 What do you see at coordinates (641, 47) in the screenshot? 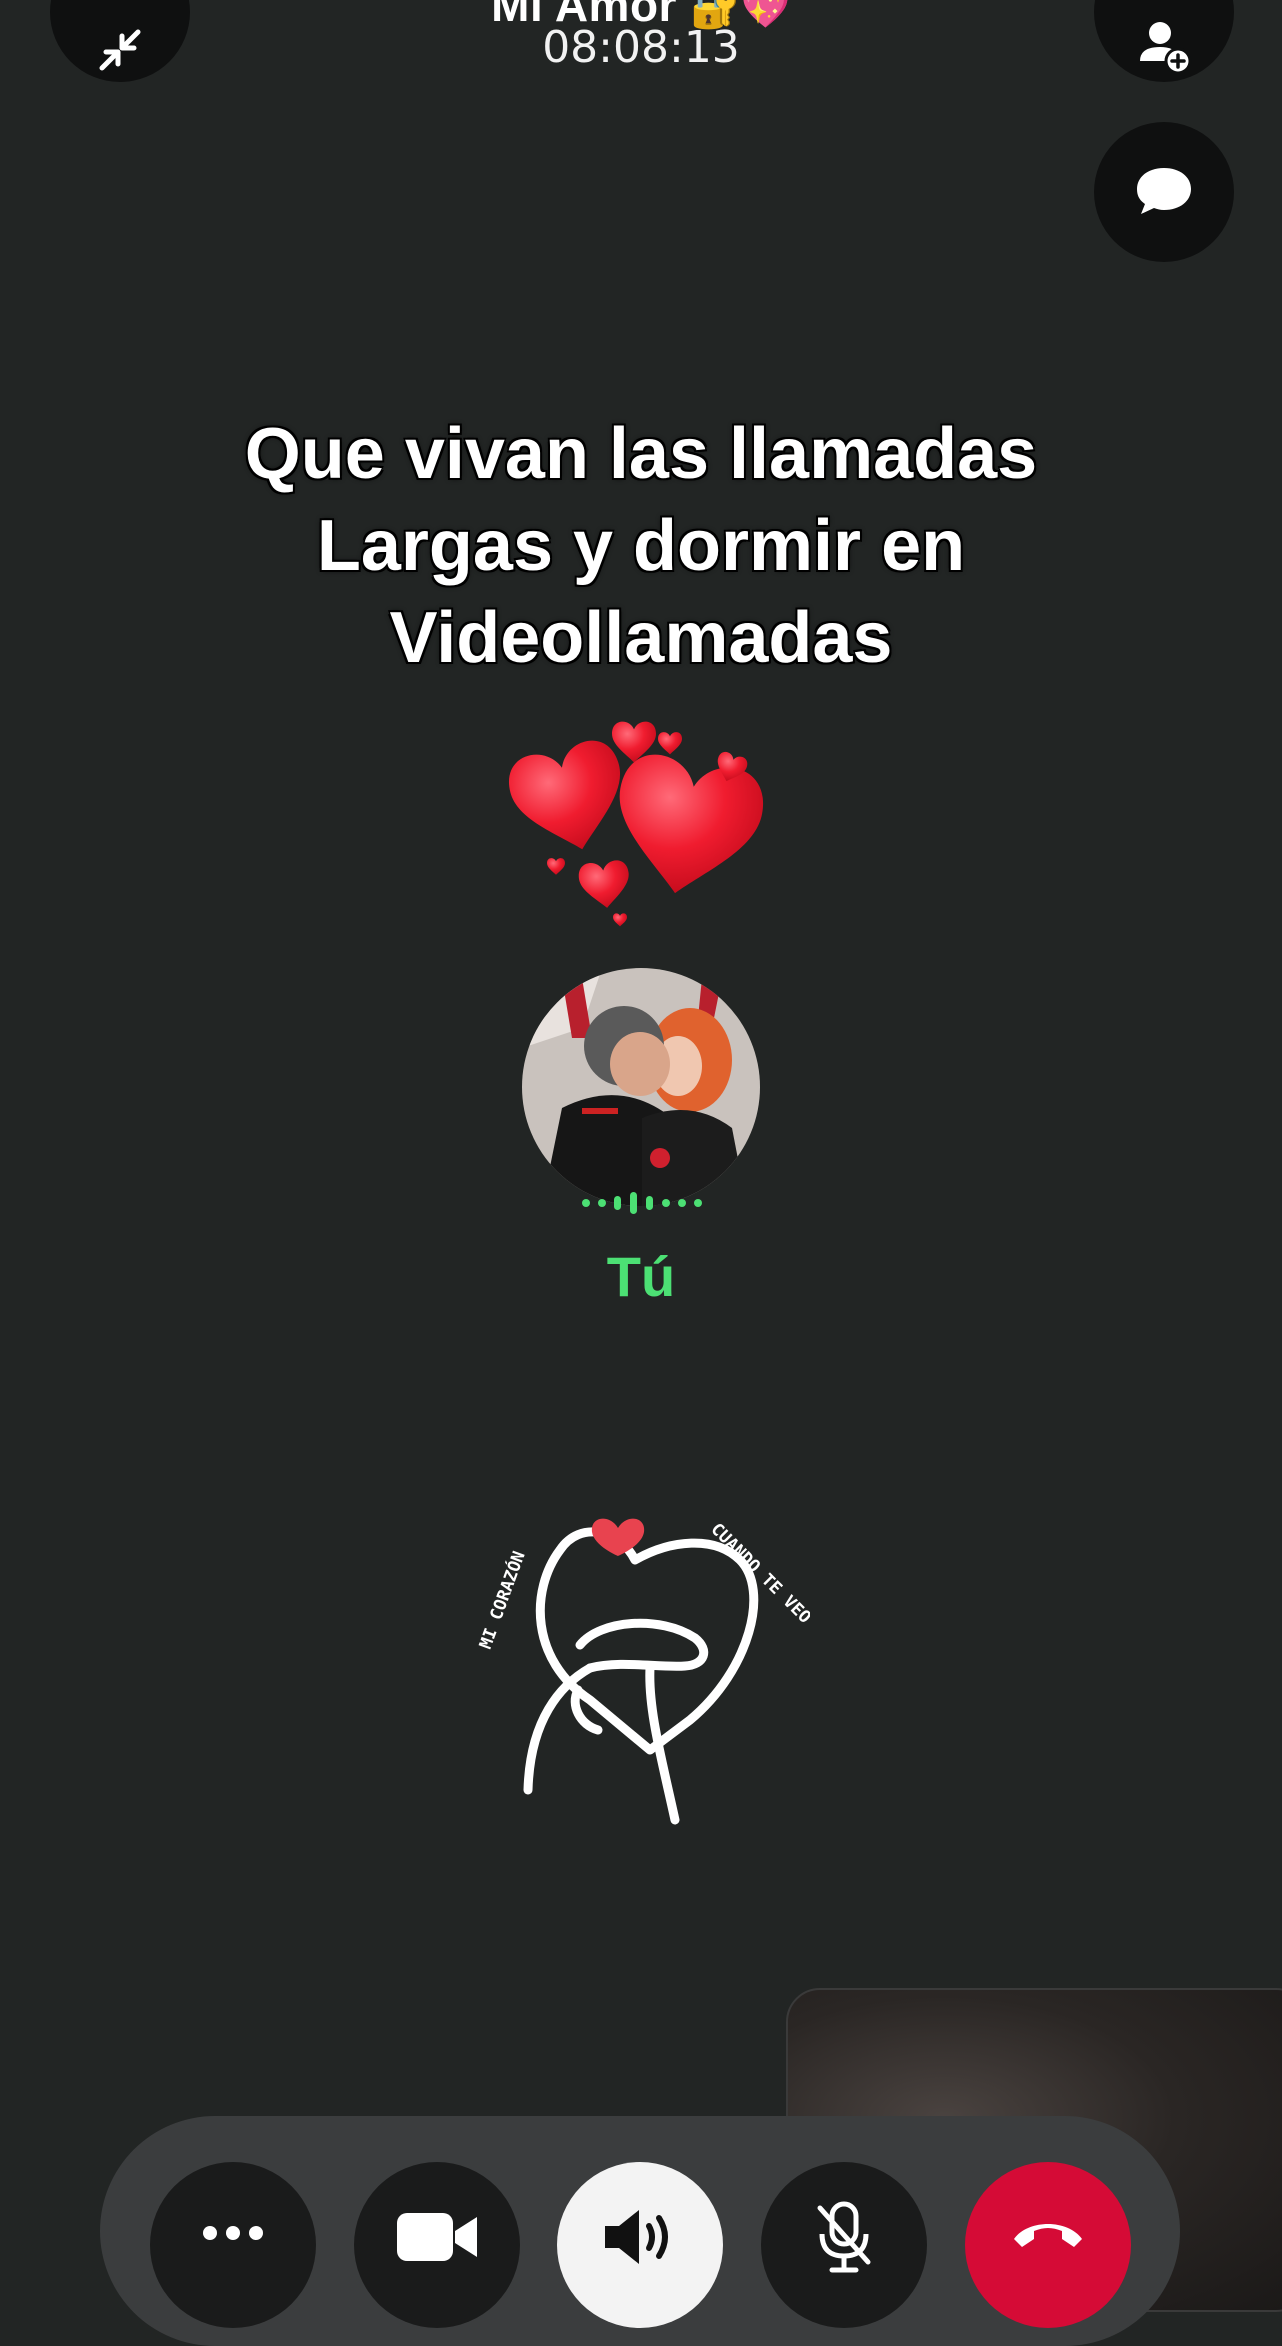
I see `call-timer: 08:08:13` at bounding box center [641, 47].